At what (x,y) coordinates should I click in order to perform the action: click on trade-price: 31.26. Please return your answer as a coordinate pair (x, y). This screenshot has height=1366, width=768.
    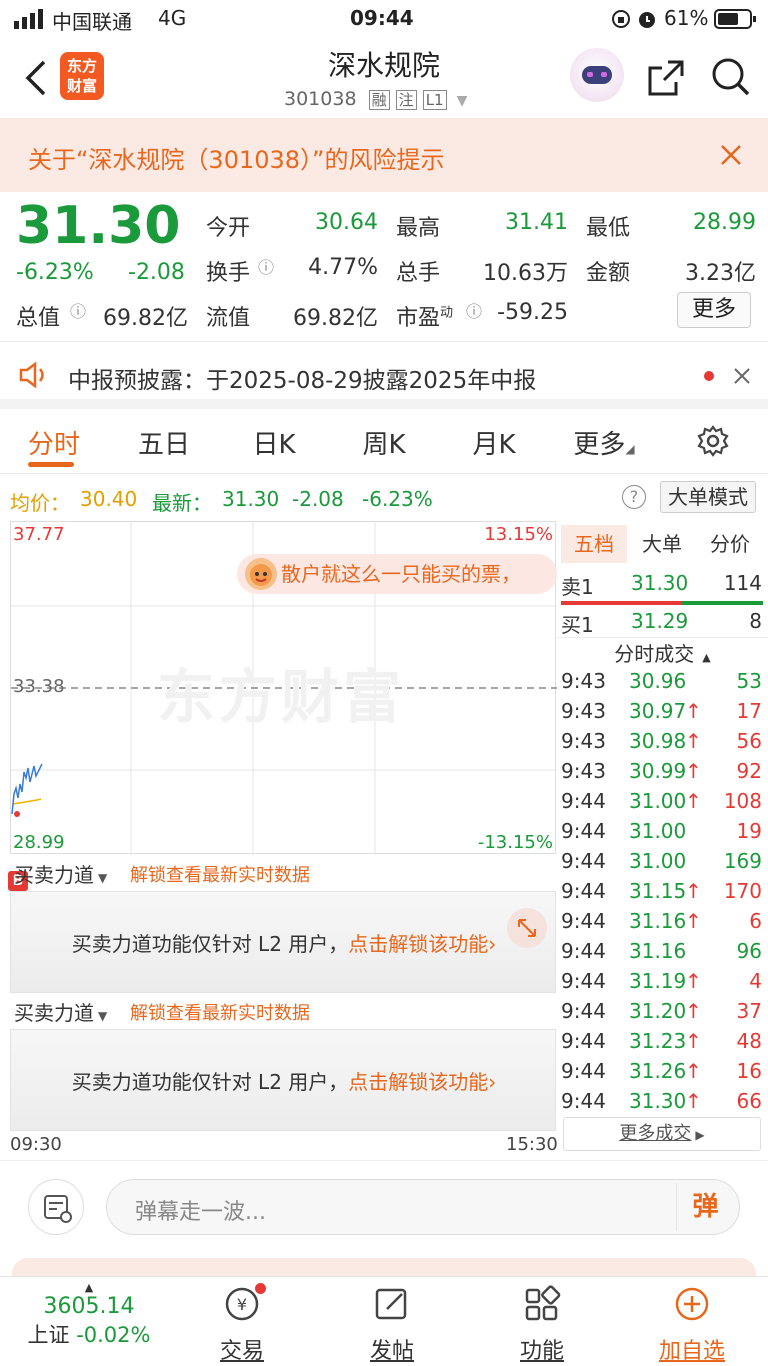
    Looking at the image, I should click on (658, 1071).